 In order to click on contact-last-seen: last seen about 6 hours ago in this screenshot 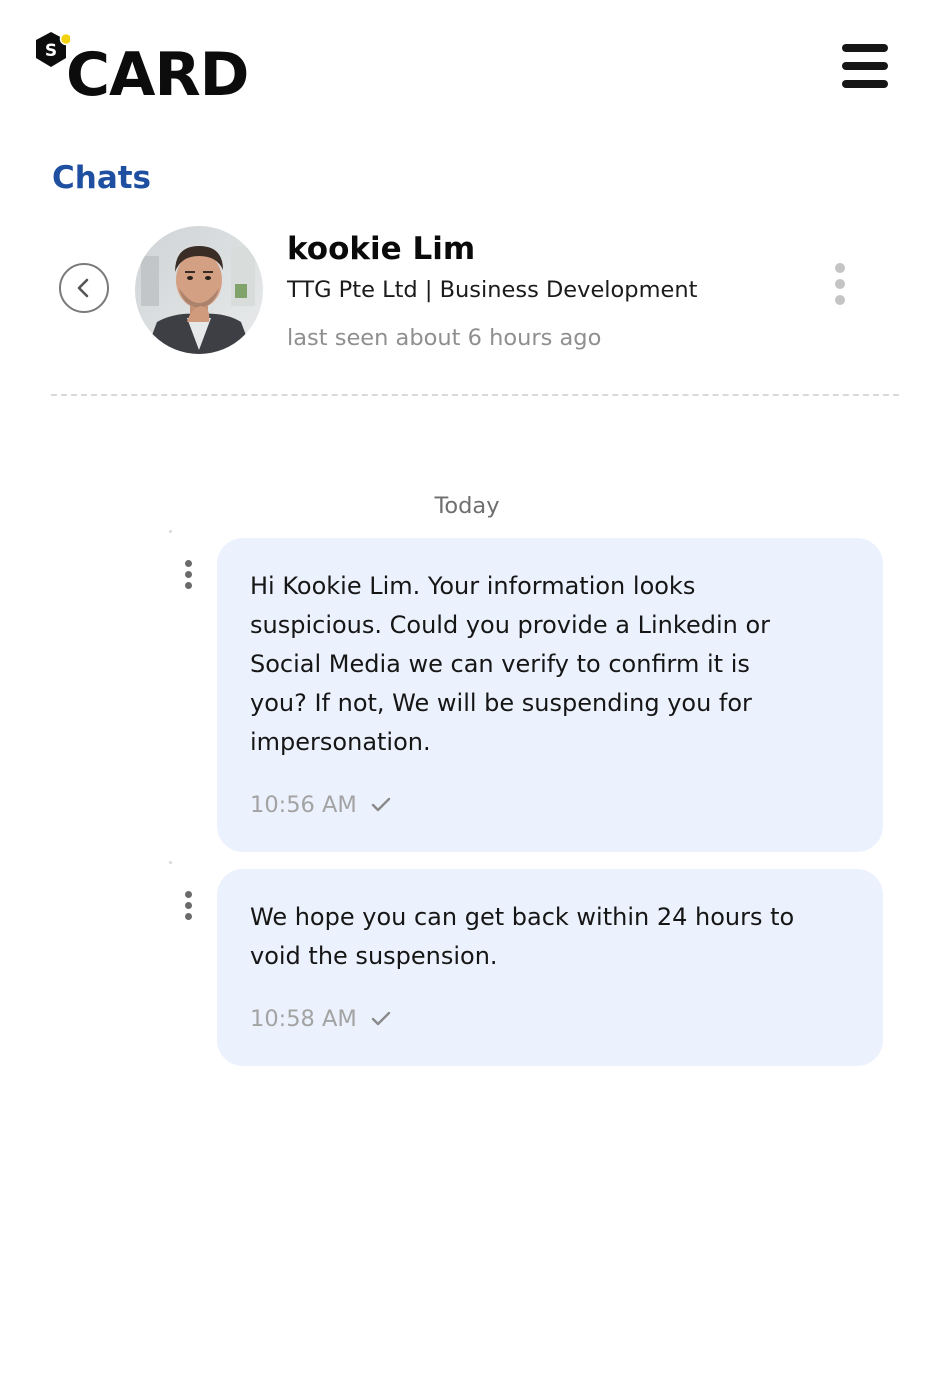, I will do `click(444, 338)`.